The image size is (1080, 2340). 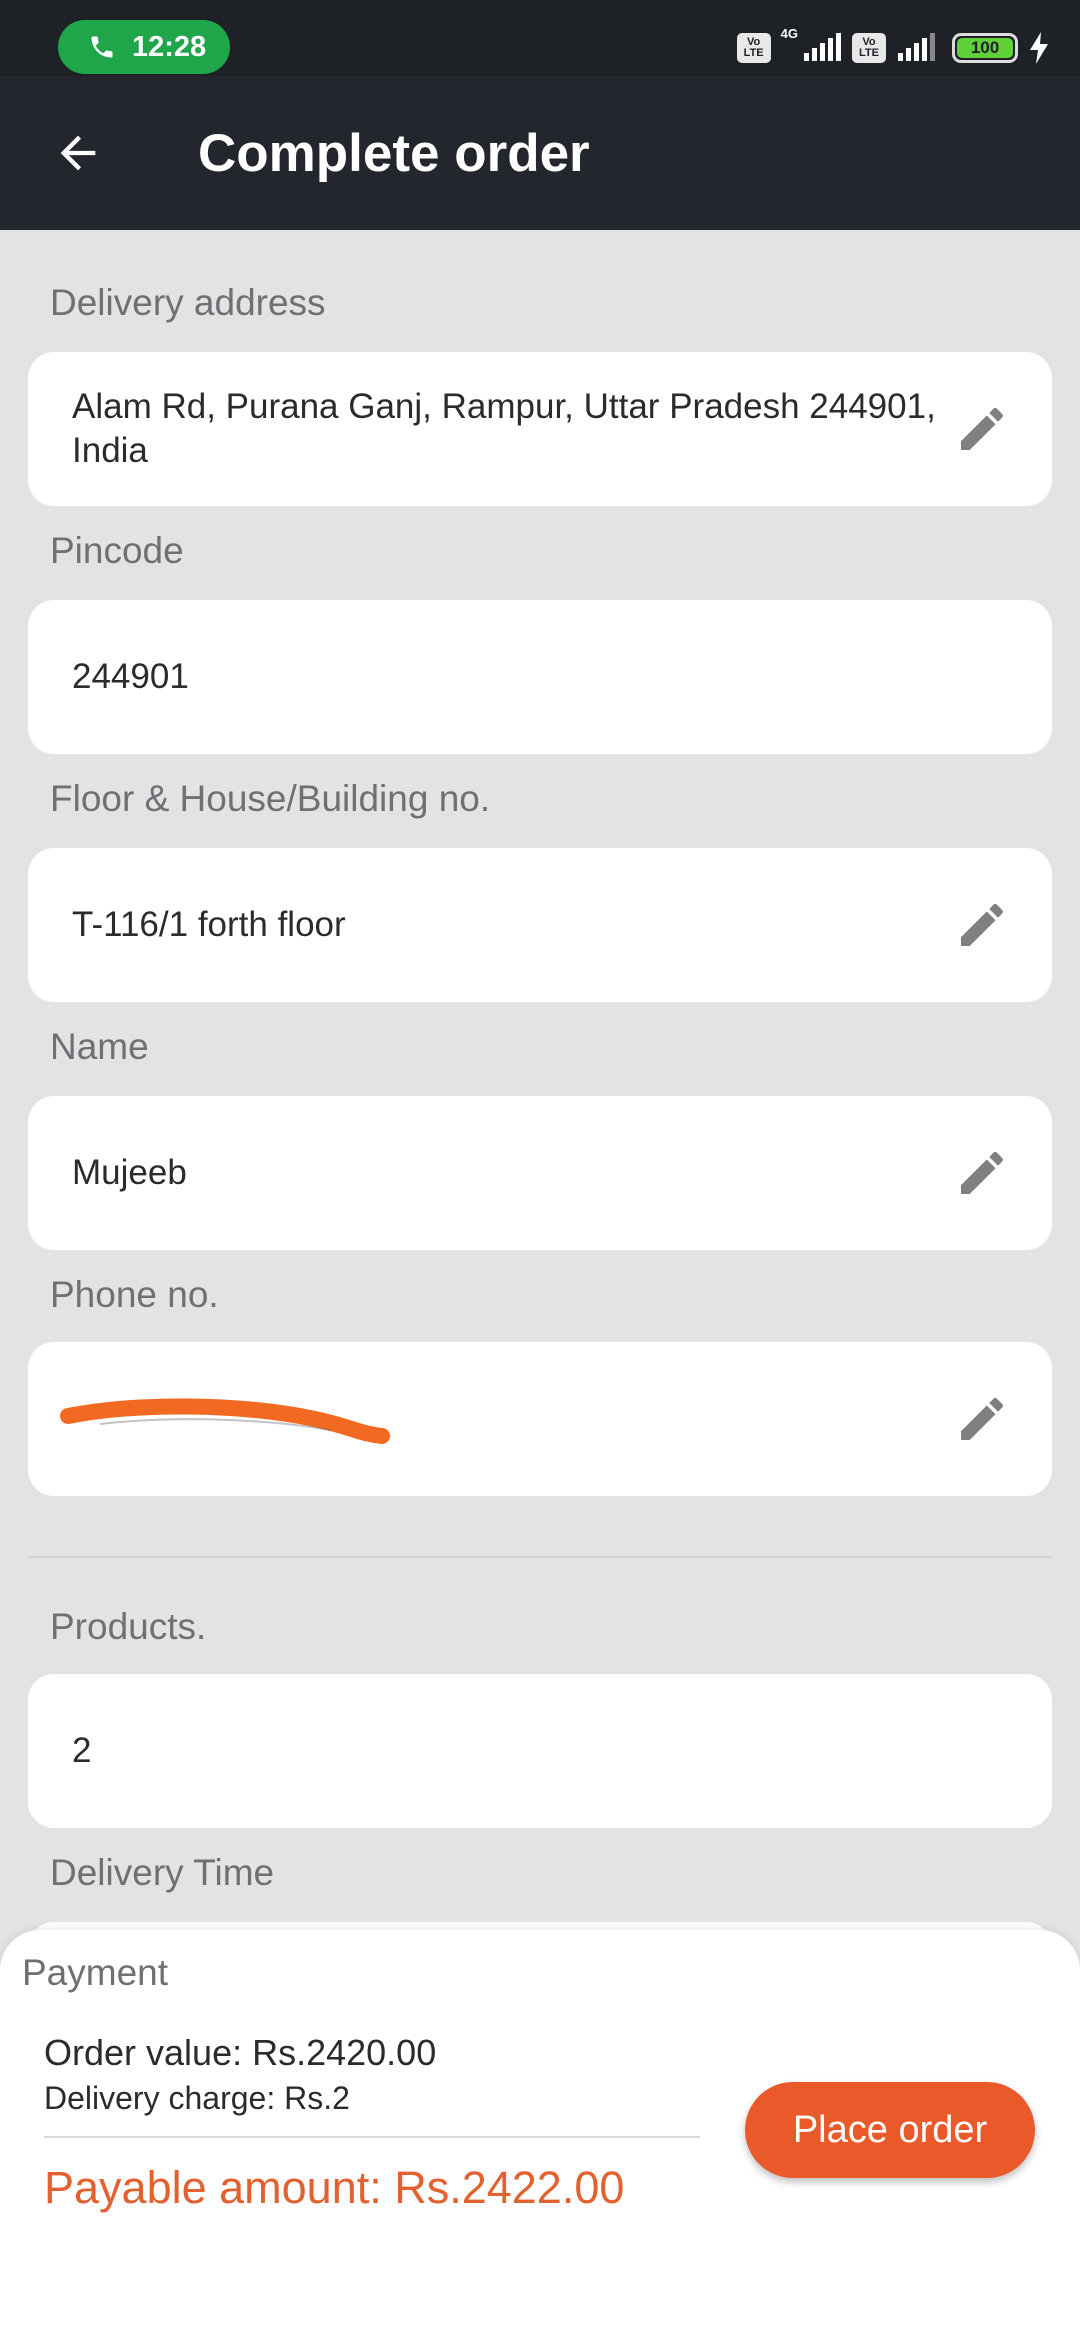 I want to click on status-icons: Vo LTE 4G Vo LTE 100, so click(x=893, y=48).